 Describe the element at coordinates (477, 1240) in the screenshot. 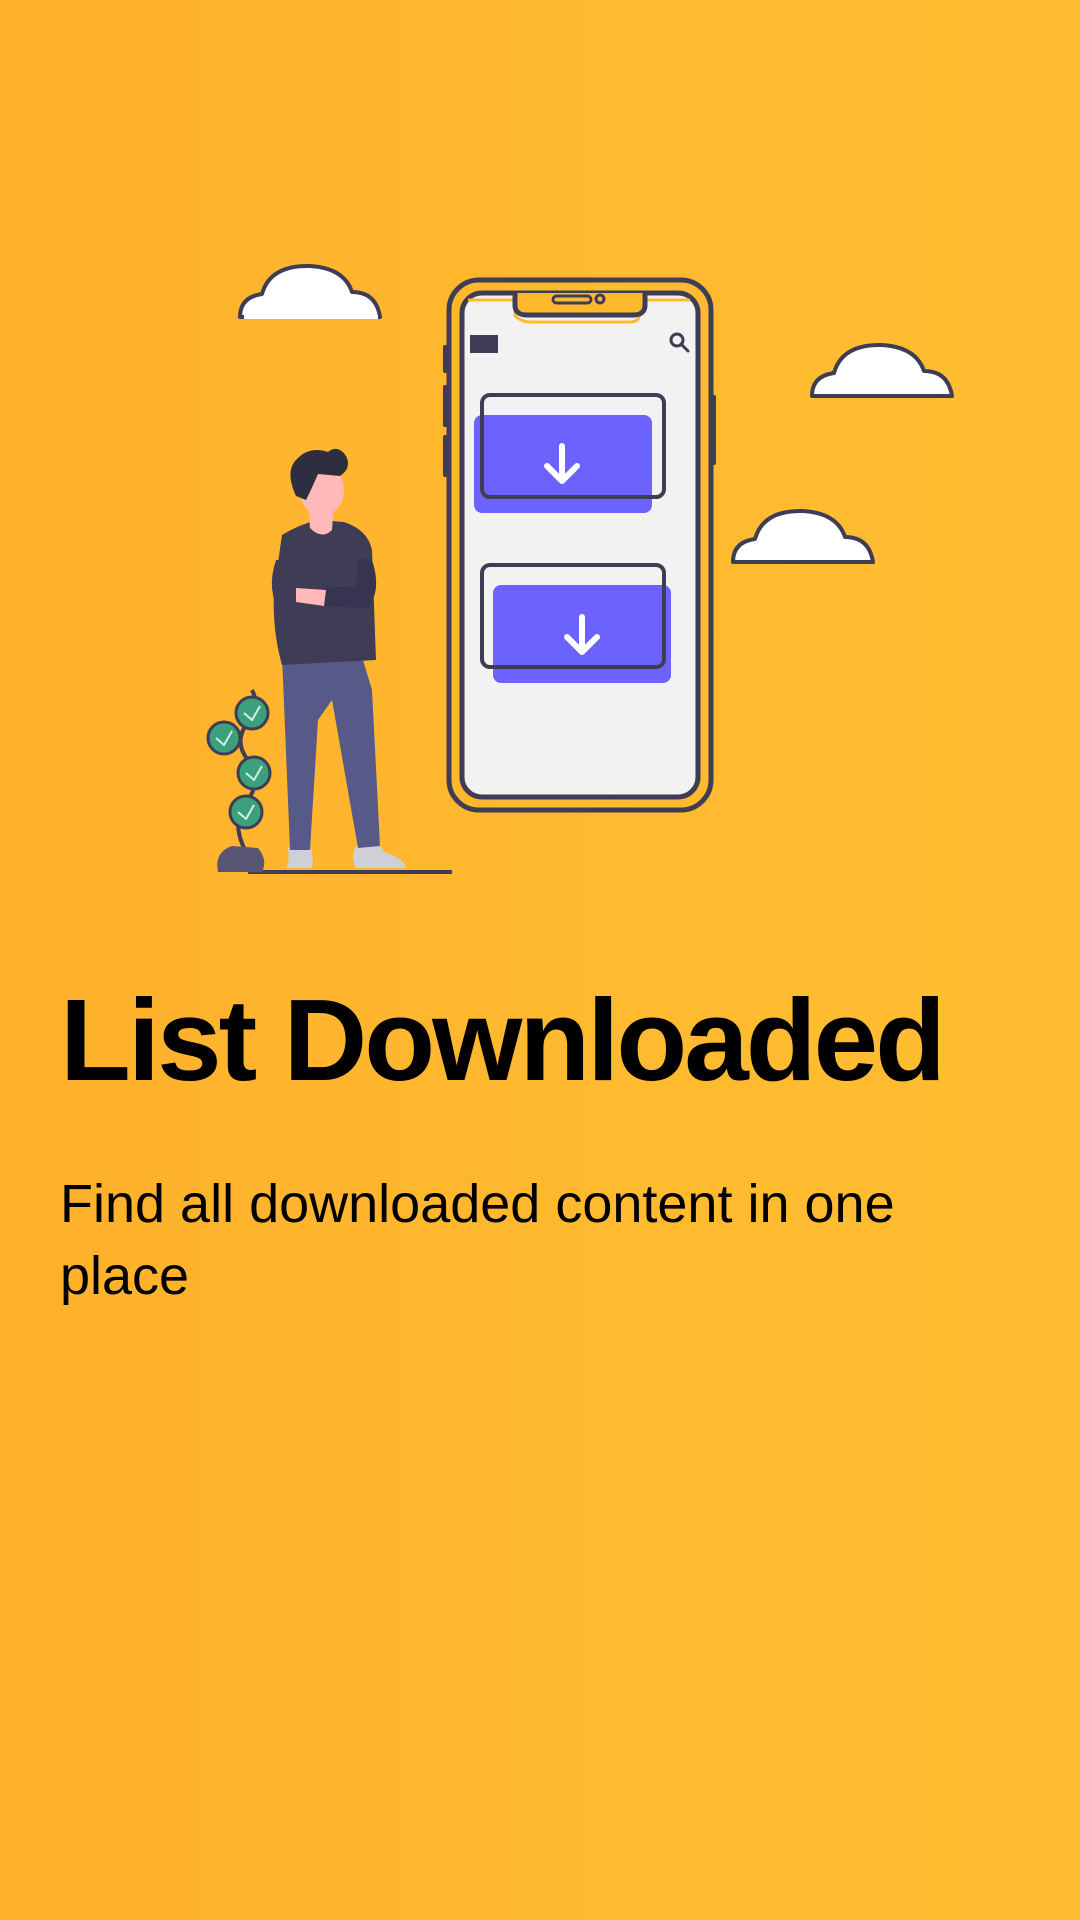

I see `onboarding-subtitle: Find all downloaded content in one place` at that location.